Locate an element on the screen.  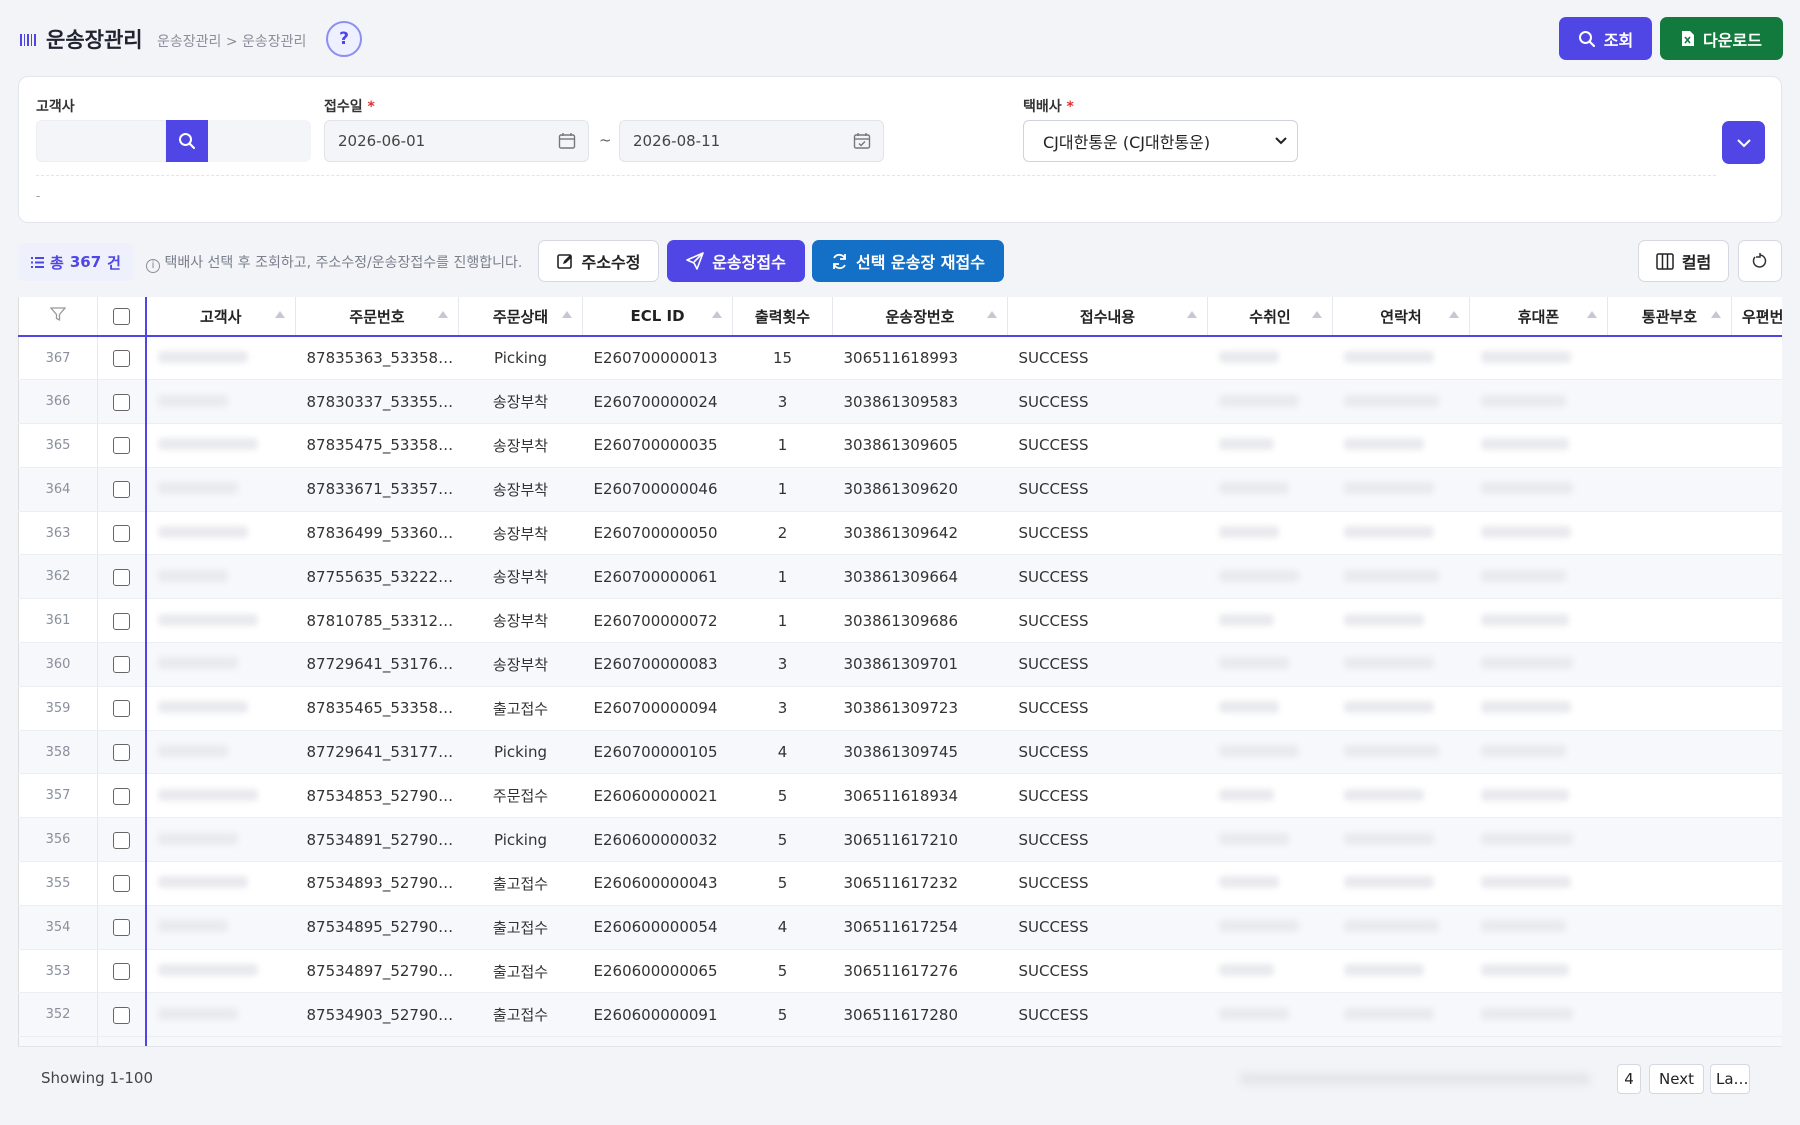
waybill-receive-button: 운송장접수 is located at coordinates (736, 261).